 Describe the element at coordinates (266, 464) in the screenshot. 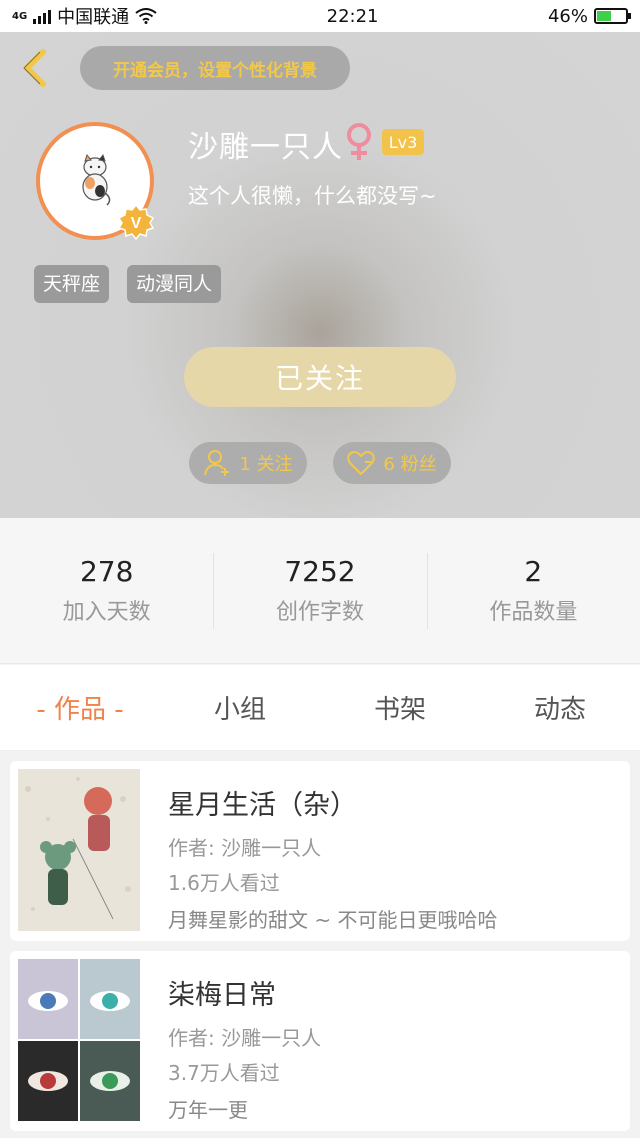

I see `following-count: 1 关注` at that location.